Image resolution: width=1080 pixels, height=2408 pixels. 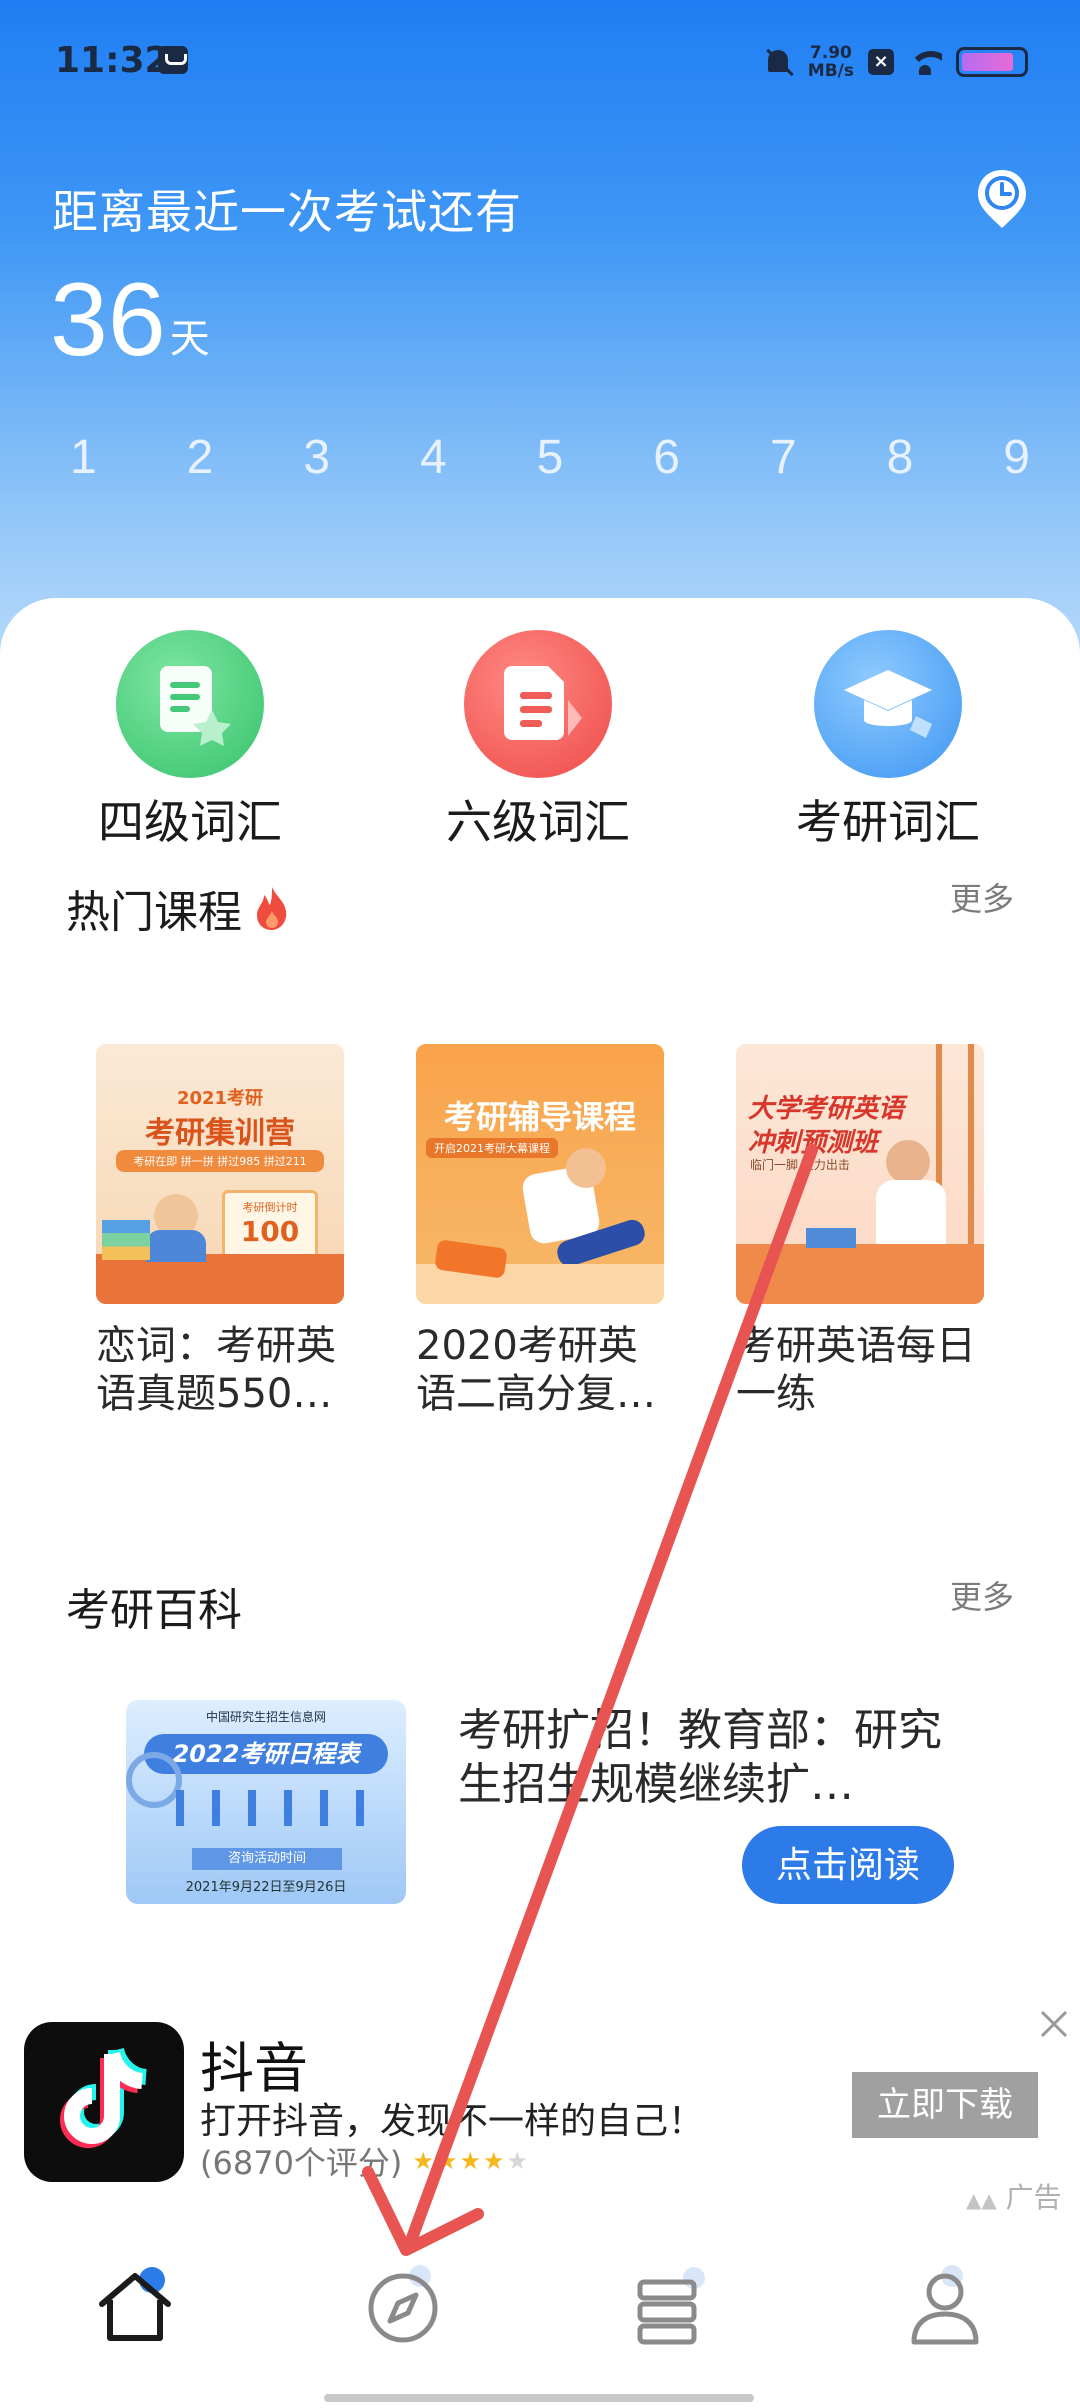 What do you see at coordinates (900, 457) in the screenshot?
I see `day-number: 8` at bounding box center [900, 457].